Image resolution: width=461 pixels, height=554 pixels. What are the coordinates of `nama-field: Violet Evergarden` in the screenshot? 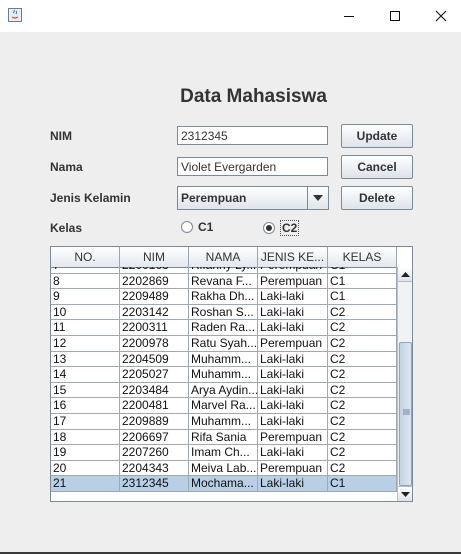 It's located at (252, 166).